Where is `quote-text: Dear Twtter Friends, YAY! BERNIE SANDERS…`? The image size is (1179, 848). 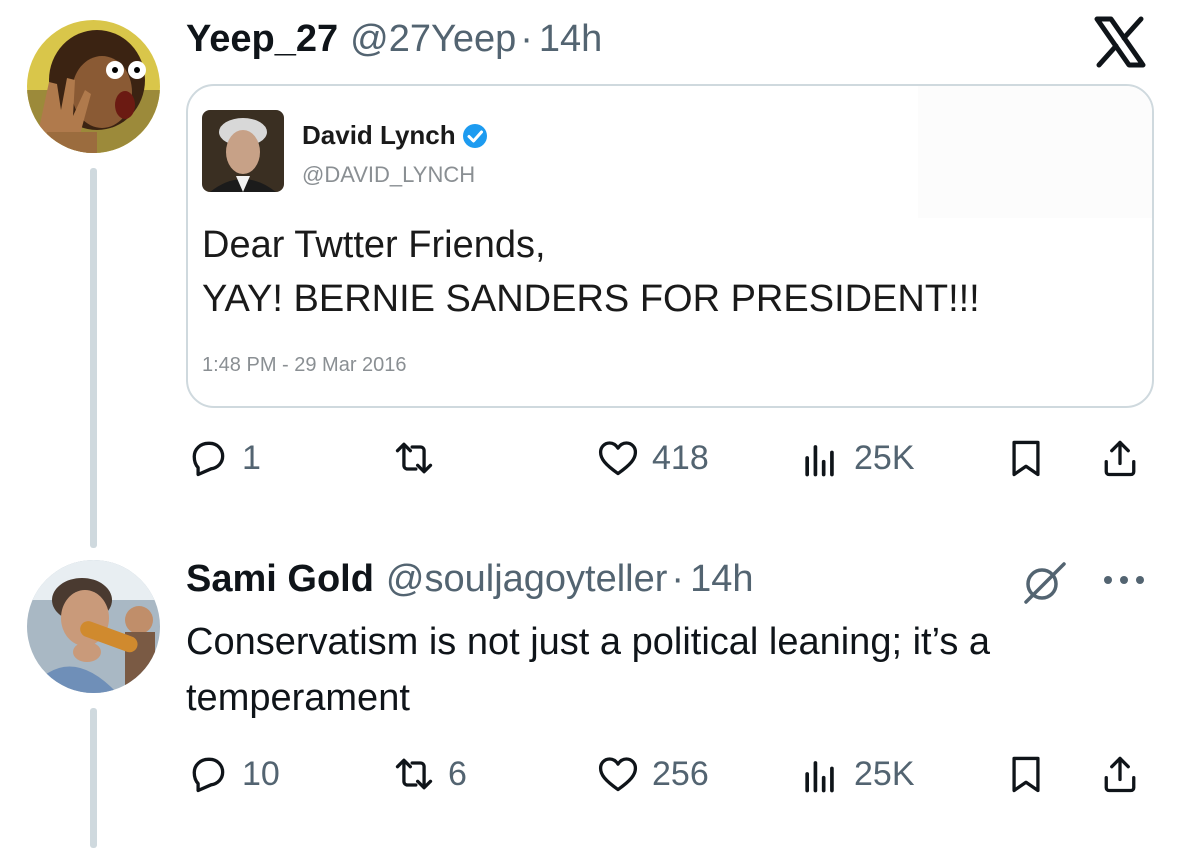
quote-text: Dear Twtter Friends, YAY! BERNIE SANDERS… is located at coordinates (591, 272).